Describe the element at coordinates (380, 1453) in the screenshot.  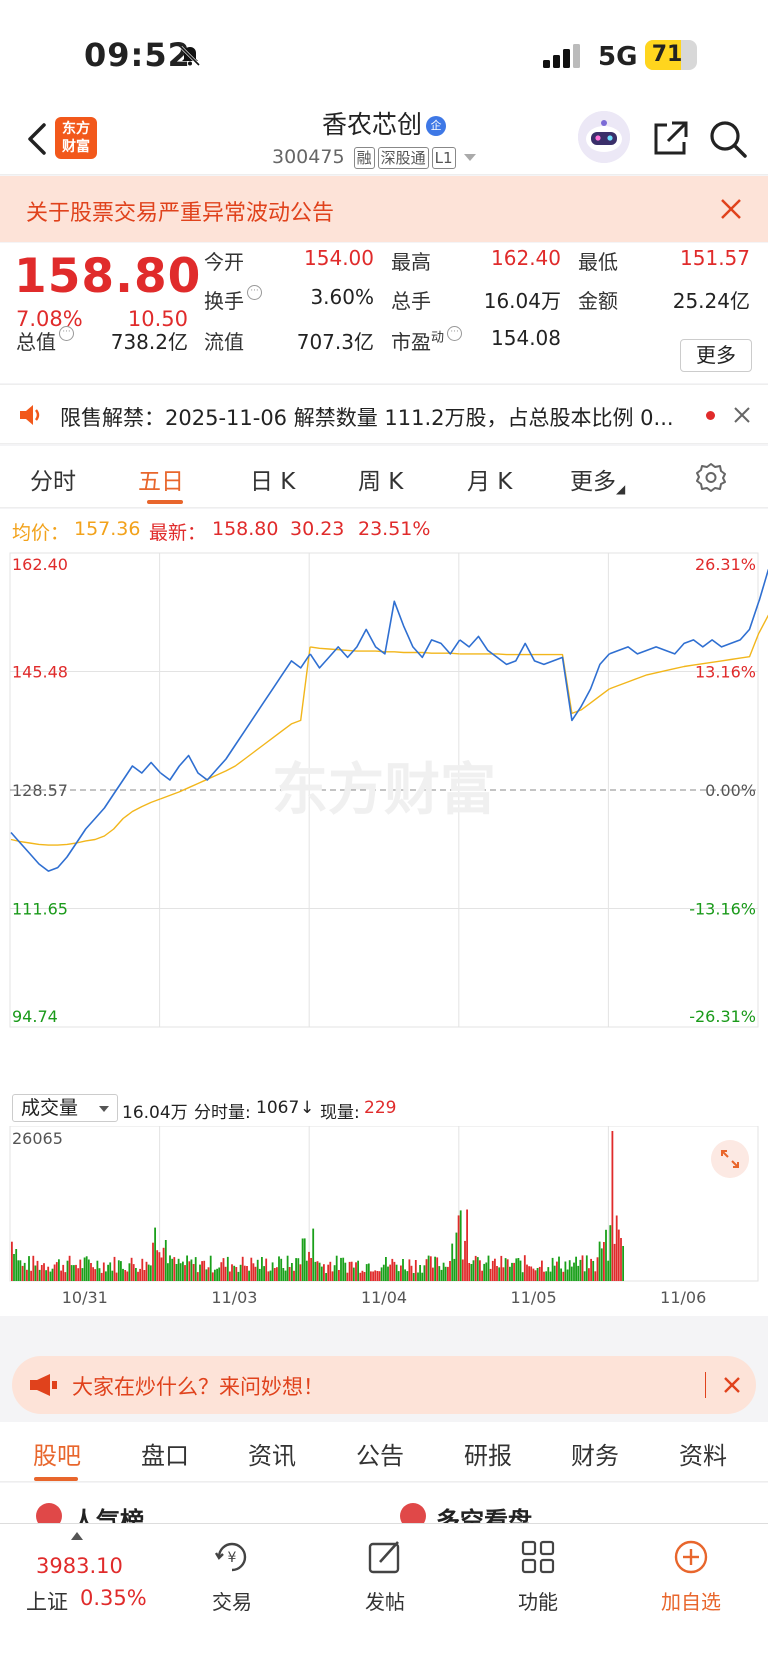
I see `tab-announcements: 公告` at that location.